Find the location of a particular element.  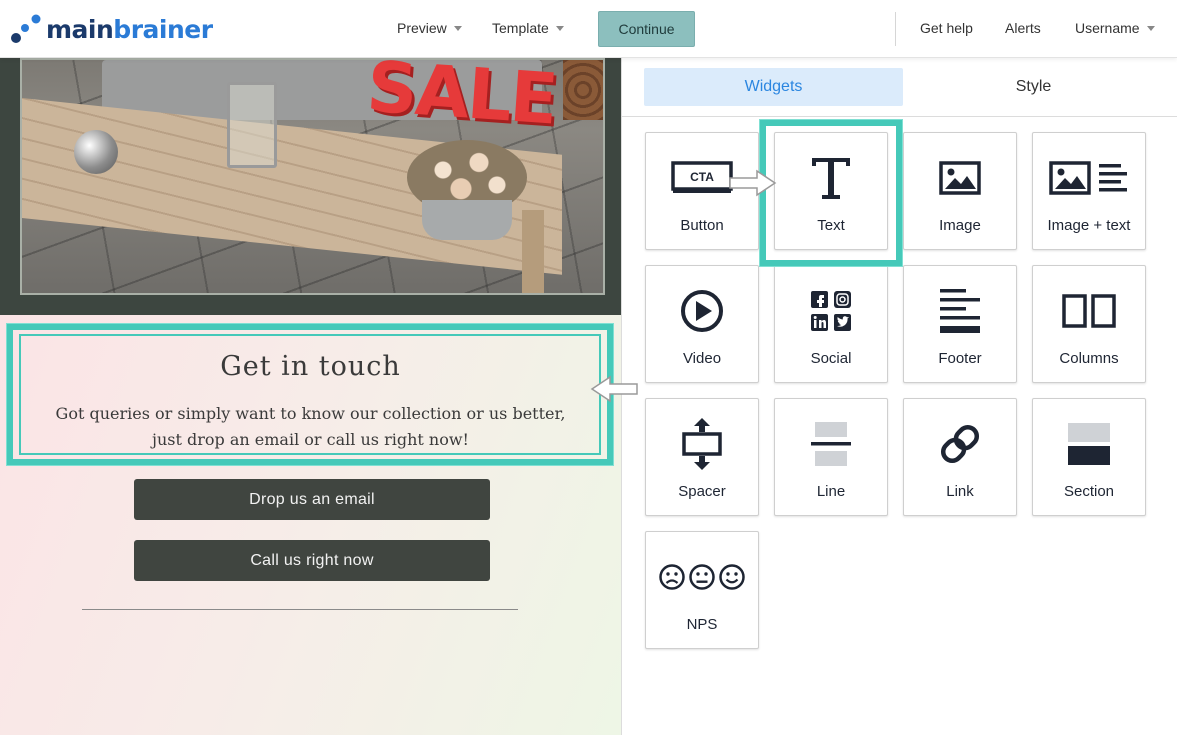

widget-label: Link is located at coordinates (960, 491).